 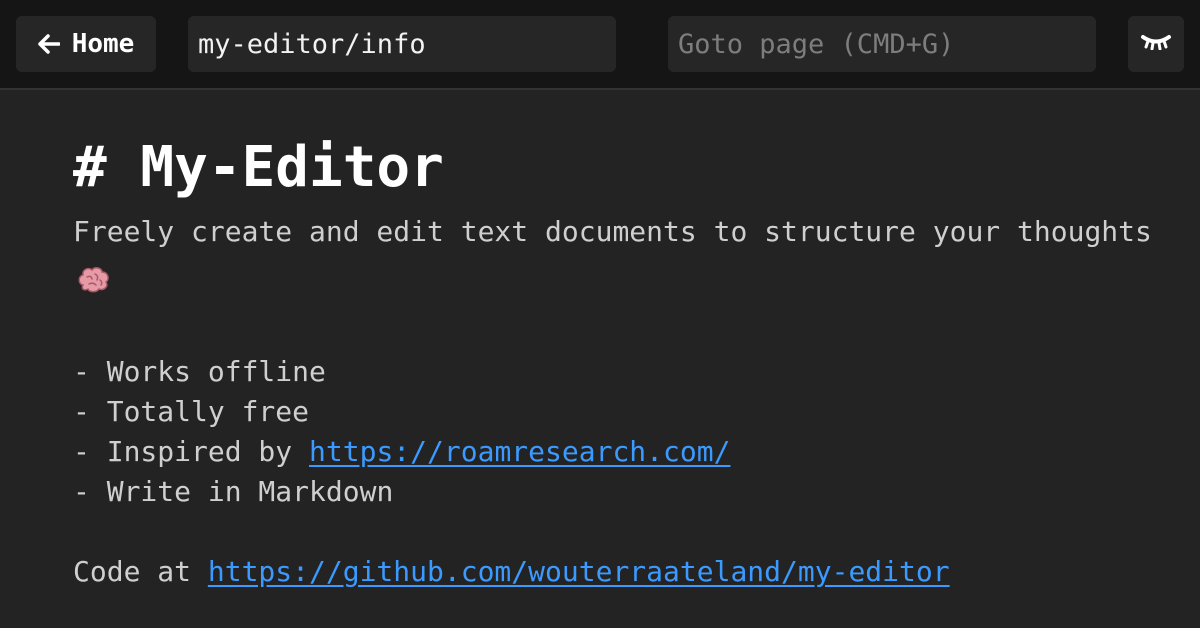 I want to click on list-item: - Write in Markdown, so click(x=233, y=491).